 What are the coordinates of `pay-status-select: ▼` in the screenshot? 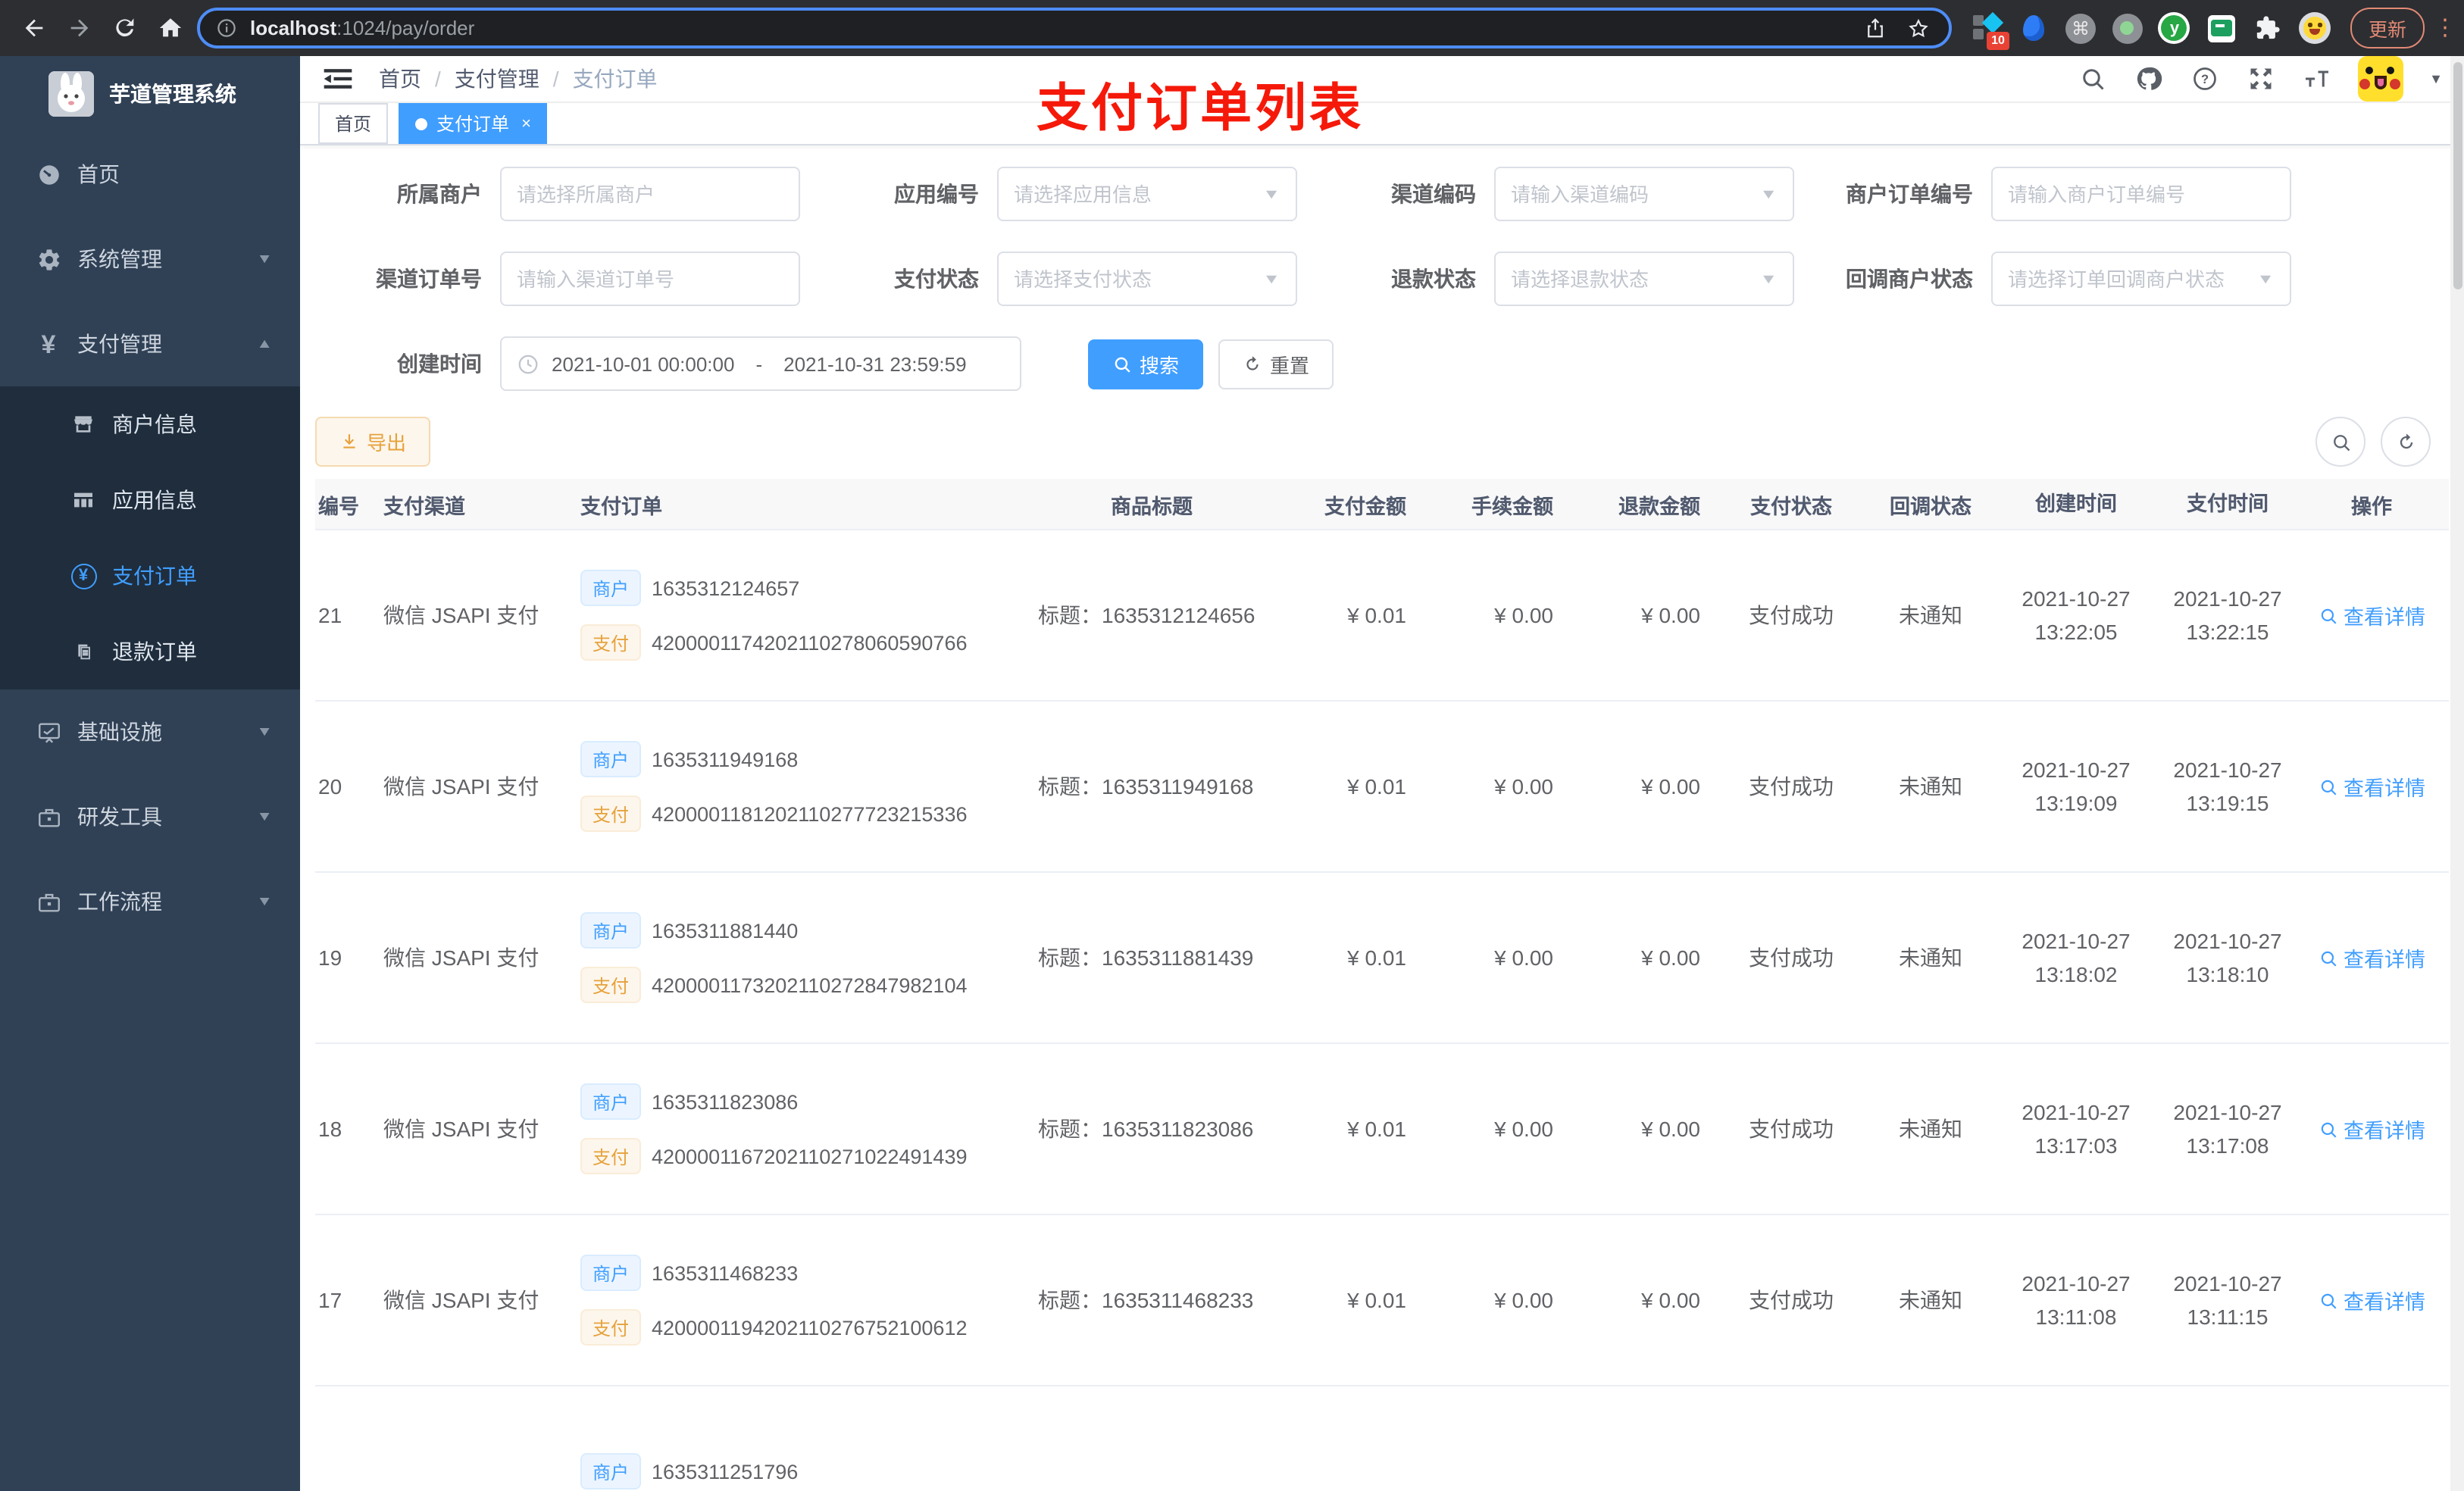 It's located at (1147, 279).